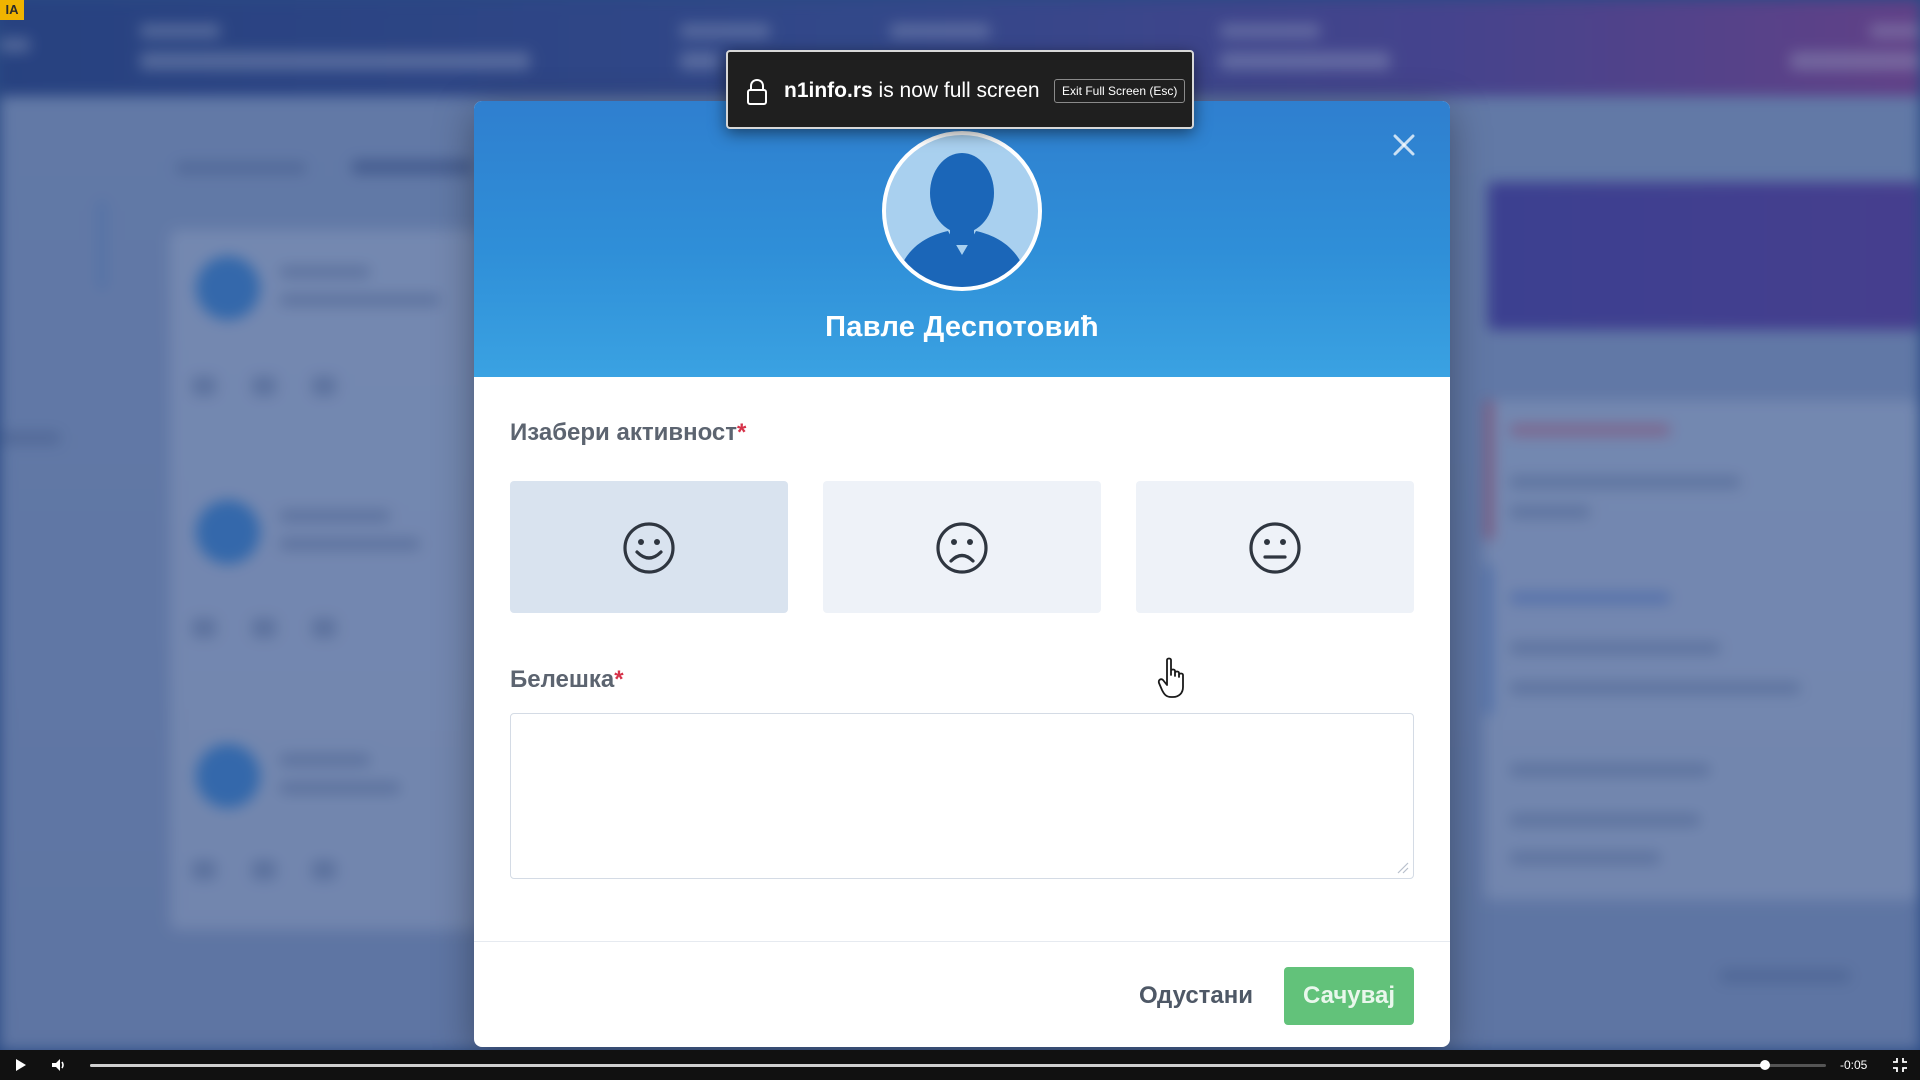  I want to click on footer-divider, so click(962, 941).